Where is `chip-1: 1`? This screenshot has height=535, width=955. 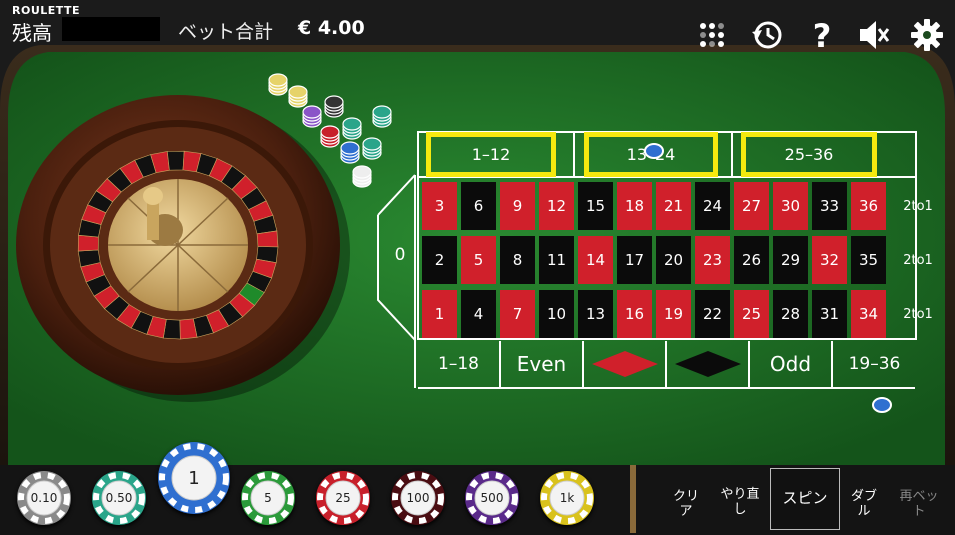 chip-1: 1 is located at coordinates (194, 478).